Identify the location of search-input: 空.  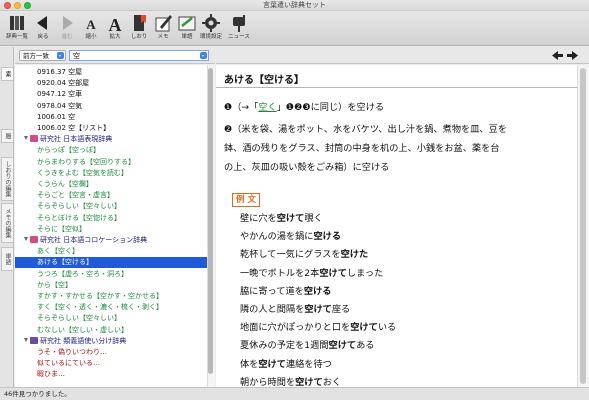
(139, 55).